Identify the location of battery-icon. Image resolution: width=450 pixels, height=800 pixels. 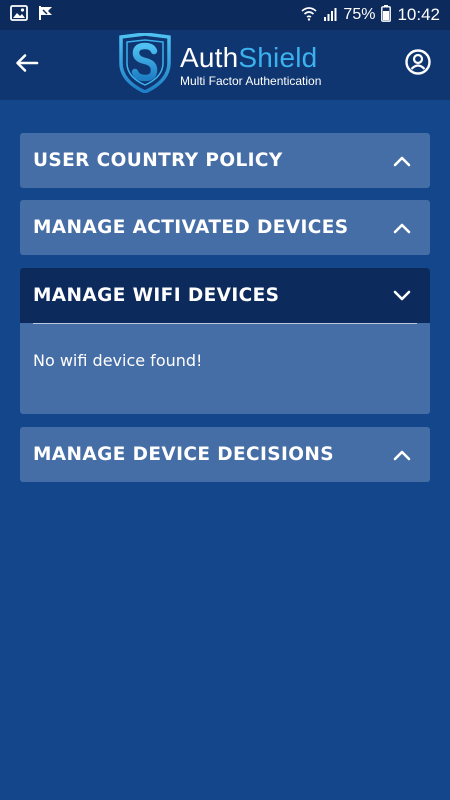
(386, 15).